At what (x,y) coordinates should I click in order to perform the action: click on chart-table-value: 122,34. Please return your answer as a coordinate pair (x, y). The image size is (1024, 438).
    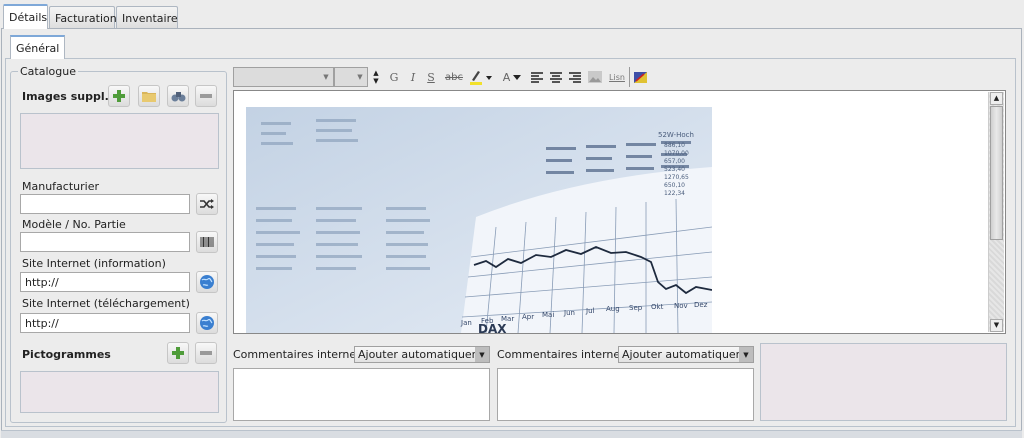
    Looking at the image, I should click on (674, 193).